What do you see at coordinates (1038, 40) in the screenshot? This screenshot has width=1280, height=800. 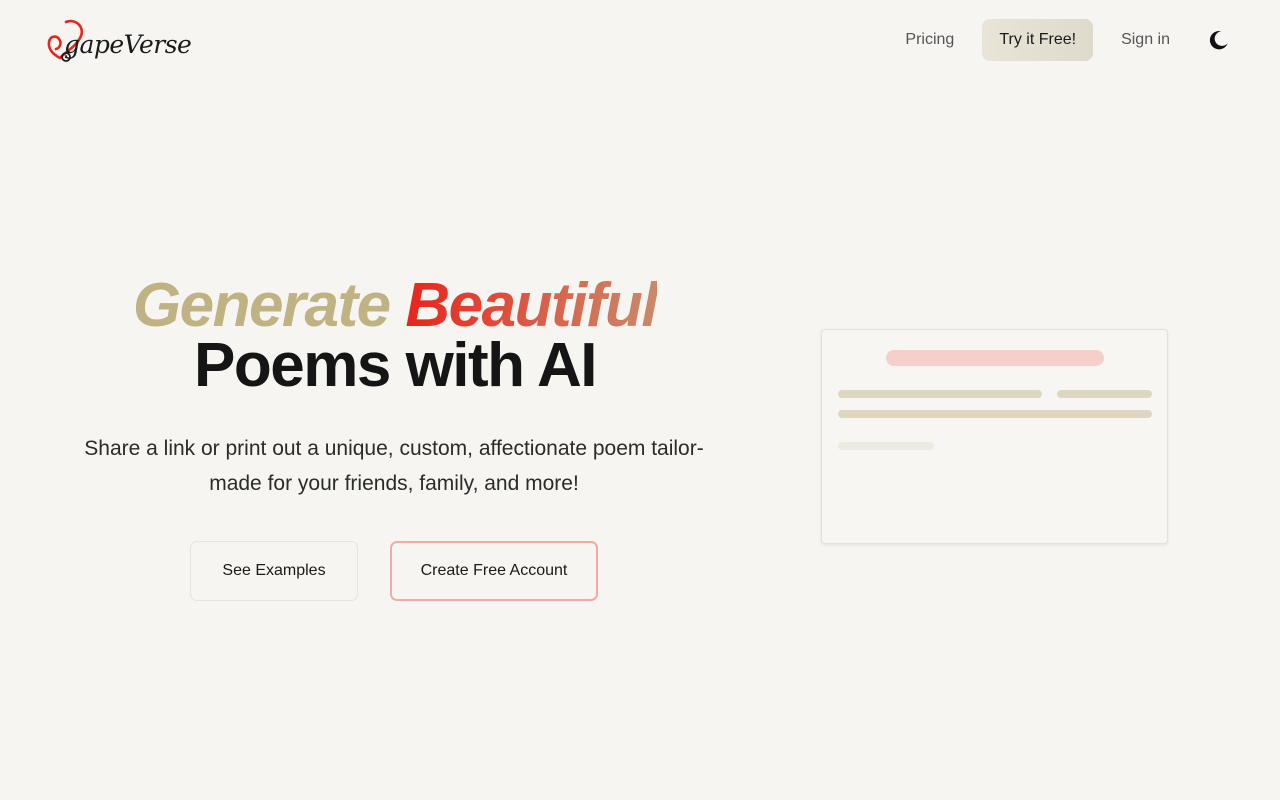 I see `try-free-button: Try it Free!` at bounding box center [1038, 40].